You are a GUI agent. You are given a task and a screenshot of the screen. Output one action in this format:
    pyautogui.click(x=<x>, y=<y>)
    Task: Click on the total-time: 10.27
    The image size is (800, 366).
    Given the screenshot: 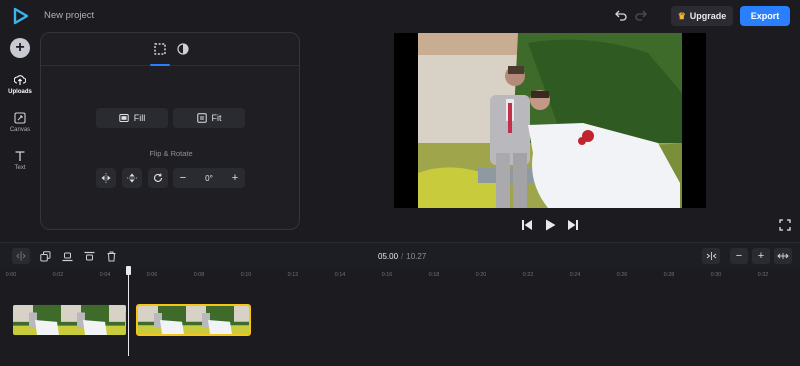 What is the action you would take?
    pyautogui.click(x=416, y=256)
    